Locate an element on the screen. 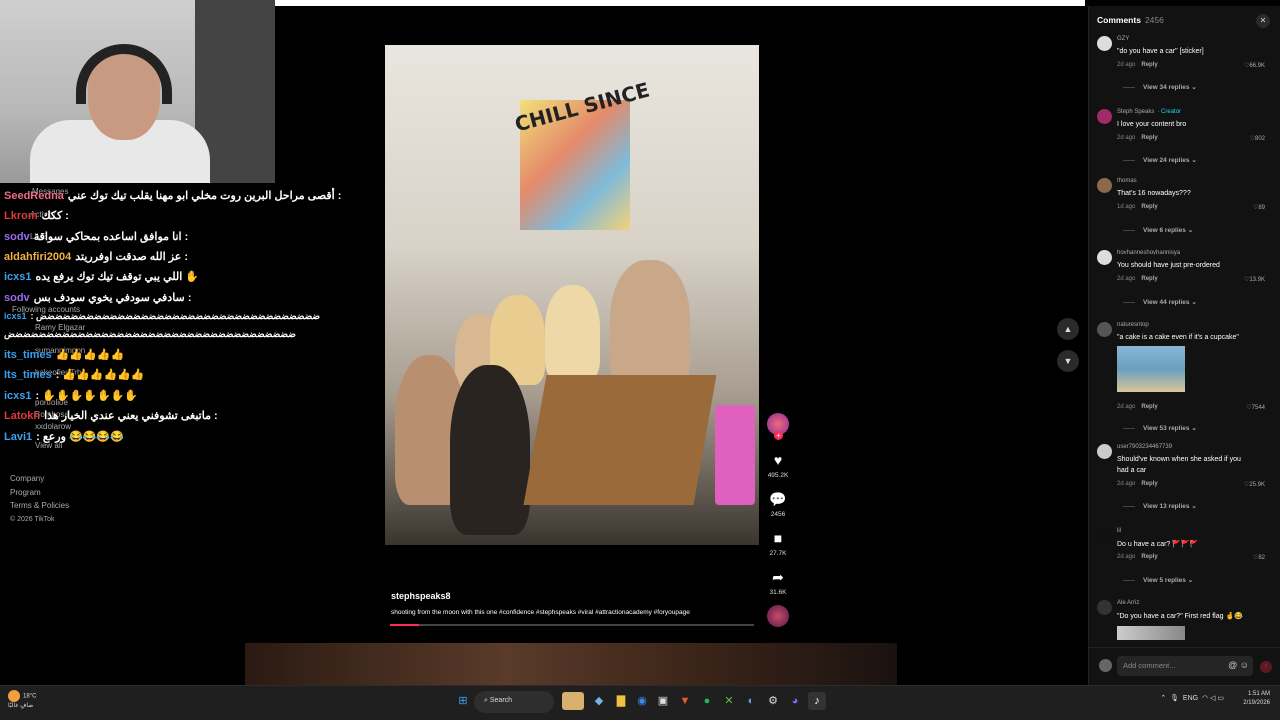 The width and height of the screenshot is (1280, 720). mention-icon: @ is located at coordinates (1232, 665).